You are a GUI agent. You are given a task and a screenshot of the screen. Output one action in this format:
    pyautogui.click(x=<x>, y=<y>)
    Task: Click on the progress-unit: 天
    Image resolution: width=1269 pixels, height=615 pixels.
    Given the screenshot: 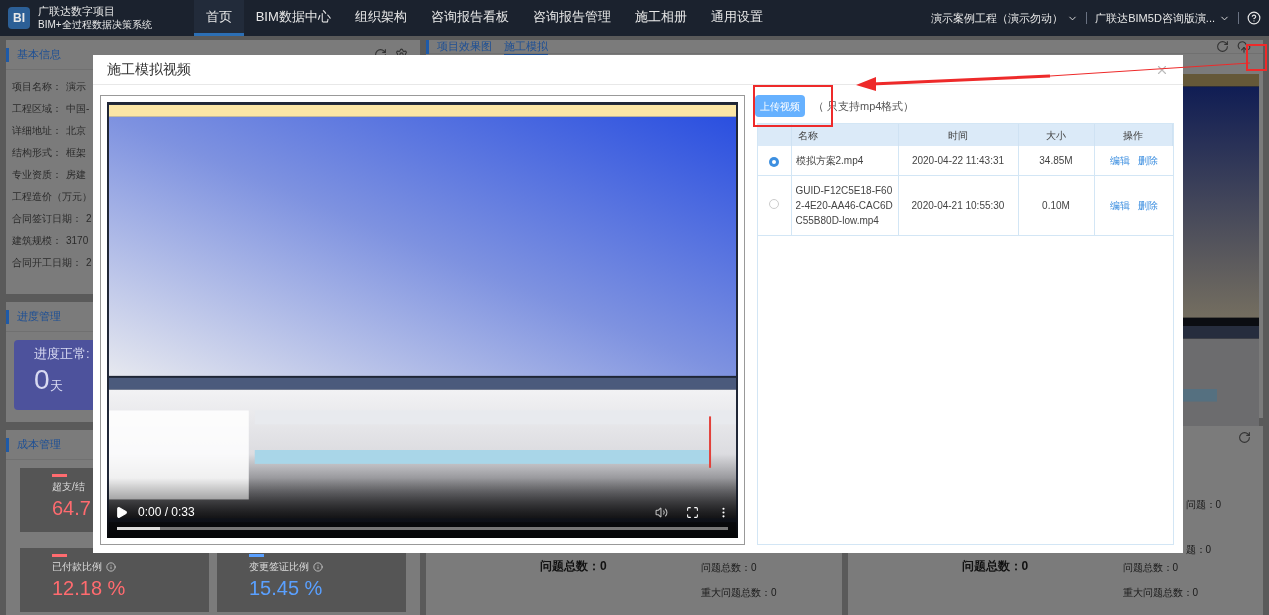 What is the action you would take?
    pyautogui.click(x=56, y=386)
    